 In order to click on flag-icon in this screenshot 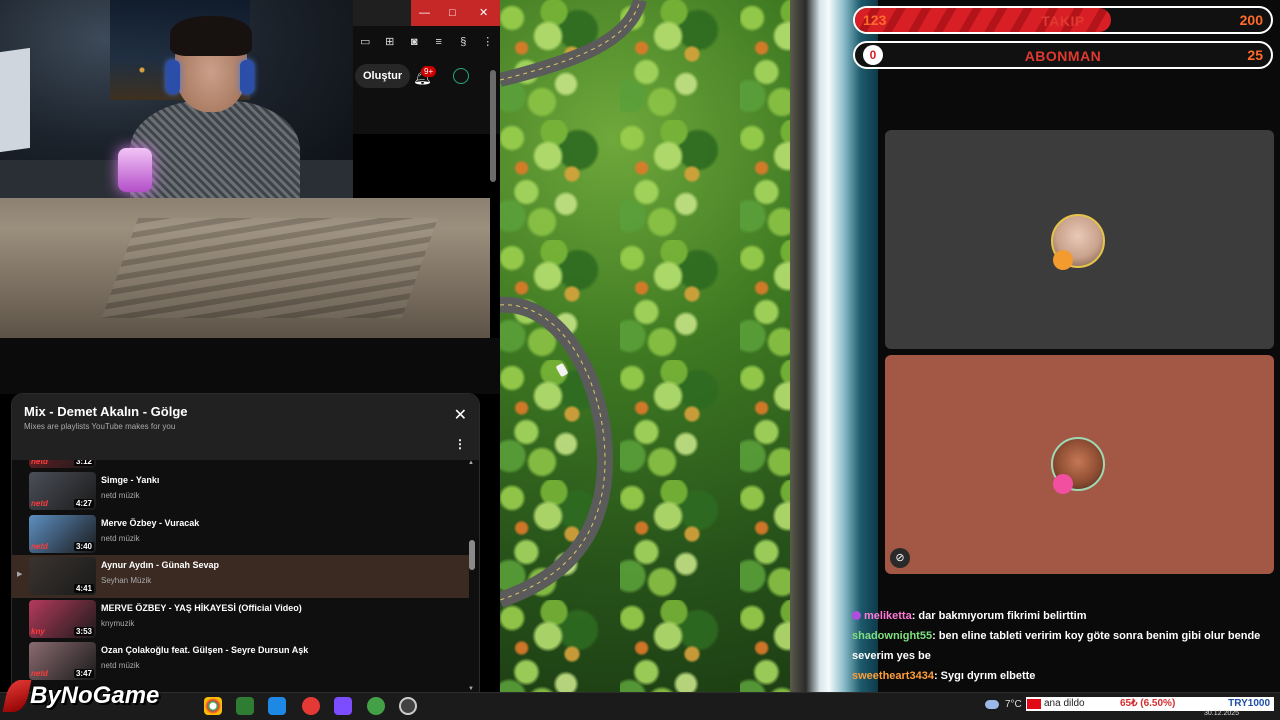, I will do `click(1034, 704)`.